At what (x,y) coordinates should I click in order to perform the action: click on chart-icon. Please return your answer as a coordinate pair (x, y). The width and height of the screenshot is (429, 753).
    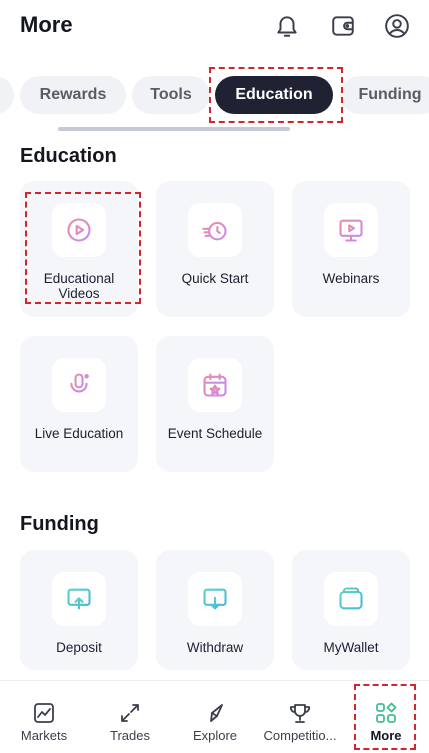
    Looking at the image, I should click on (44, 713).